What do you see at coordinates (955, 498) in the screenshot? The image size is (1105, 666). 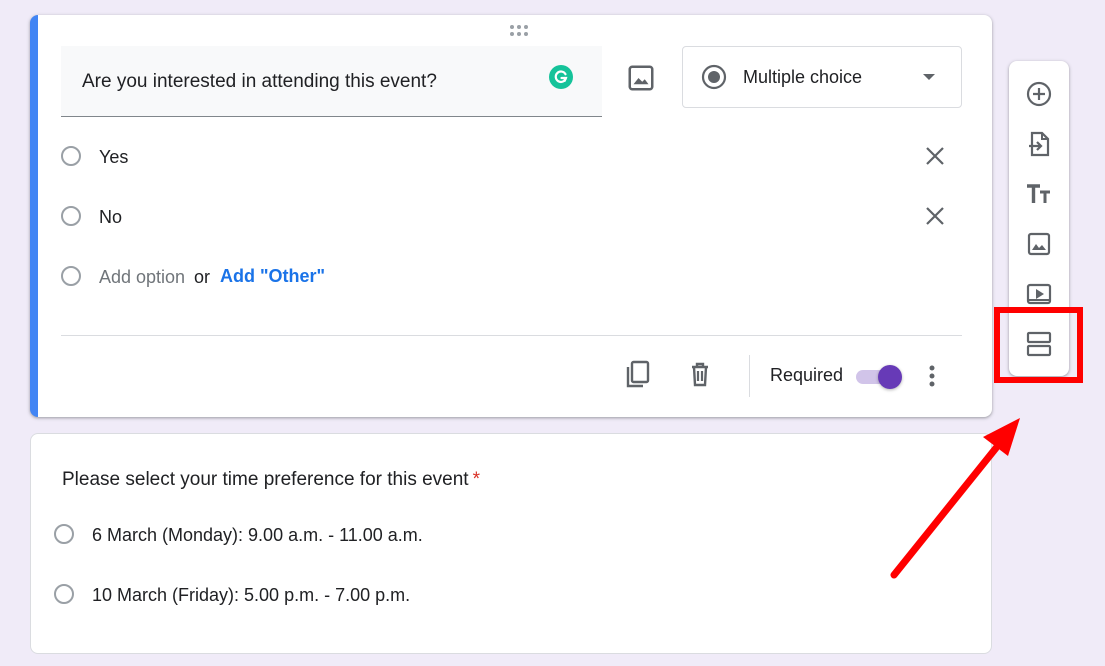 I see `arrow-annotation-icon` at bounding box center [955, 498].